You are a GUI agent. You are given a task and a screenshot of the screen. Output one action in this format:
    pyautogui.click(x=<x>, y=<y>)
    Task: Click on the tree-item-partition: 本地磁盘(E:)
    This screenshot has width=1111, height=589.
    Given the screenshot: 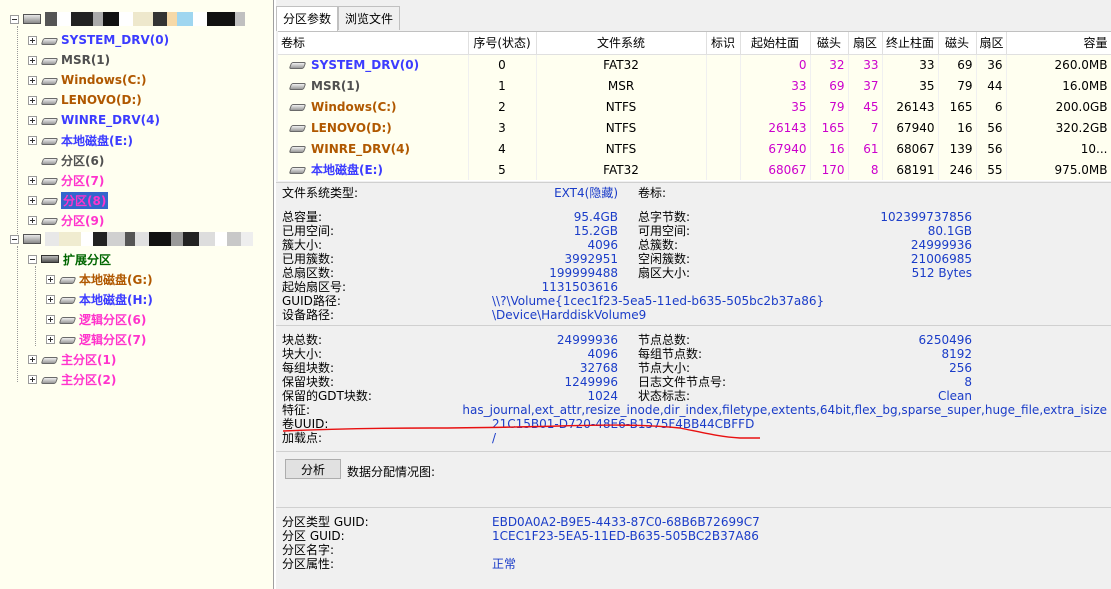 What is the action you would take?
    pyautogui.click(x=80, y=140)
    